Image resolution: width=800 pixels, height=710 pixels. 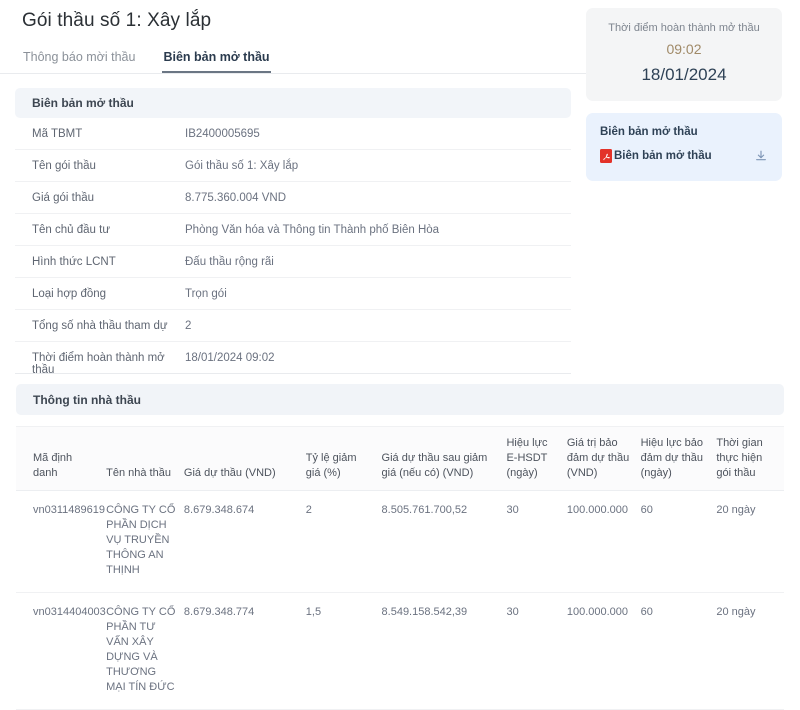 What do you see at coordinates (206, 294) in the screenshot?
I see `detail-value: Trọn gói` at bounding box center [206, 294].